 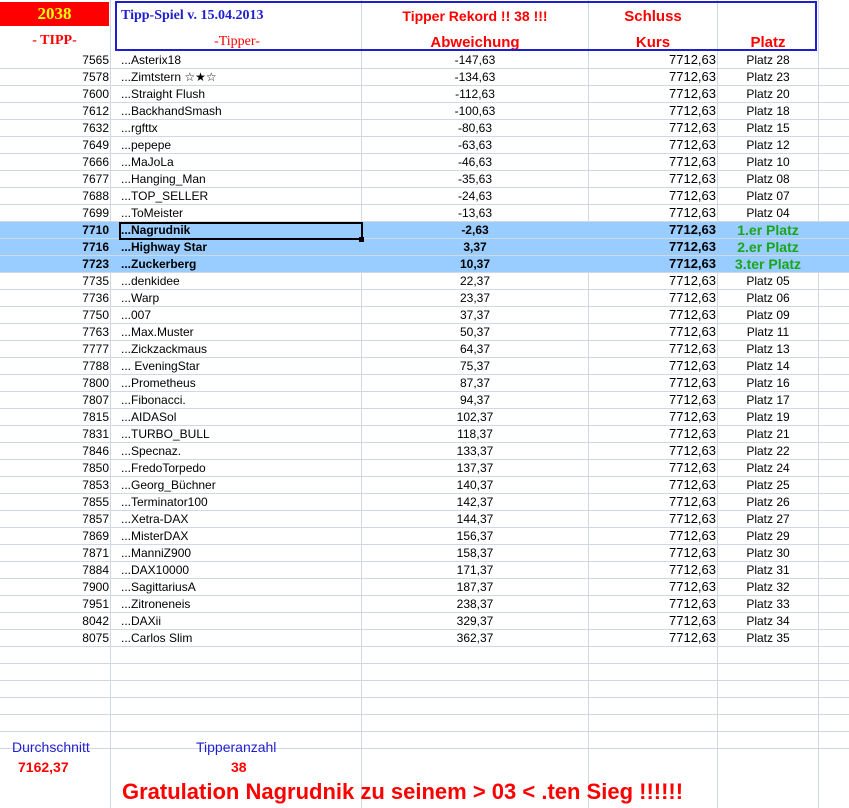 I want to click on deviation-cell: 137,37, so click(x=475, y=468).